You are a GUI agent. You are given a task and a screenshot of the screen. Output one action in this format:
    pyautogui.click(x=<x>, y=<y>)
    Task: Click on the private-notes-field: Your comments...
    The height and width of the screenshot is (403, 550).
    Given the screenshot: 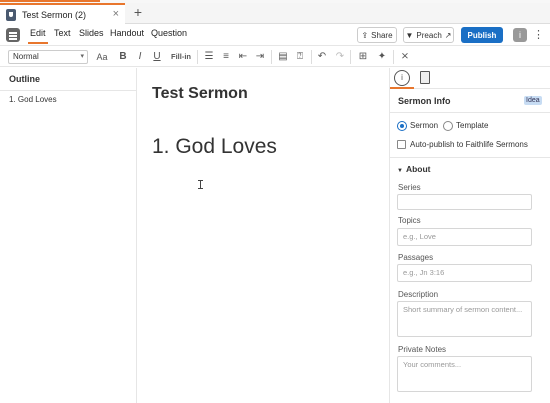 What is the action you would take?
    pyautogui.click(x=464, y=374)
    